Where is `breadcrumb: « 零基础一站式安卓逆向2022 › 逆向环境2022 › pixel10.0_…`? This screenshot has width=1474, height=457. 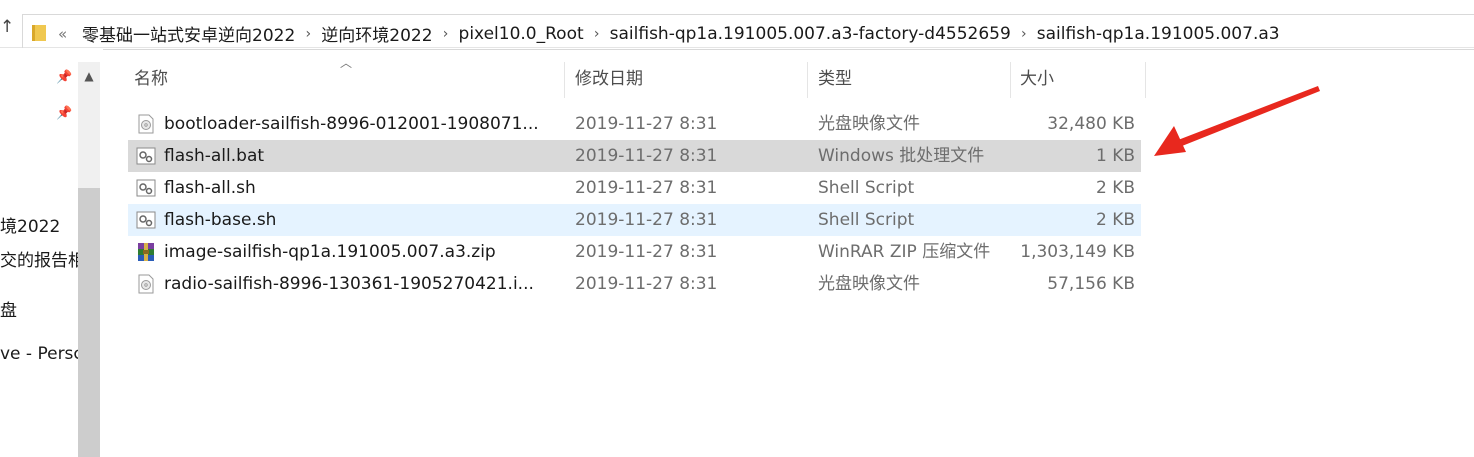 breadcrumb: « 零基础一站式安卓逆向2022 › 逆向环境2022 › pixel10.0_… is located at coordinates (669, 34).